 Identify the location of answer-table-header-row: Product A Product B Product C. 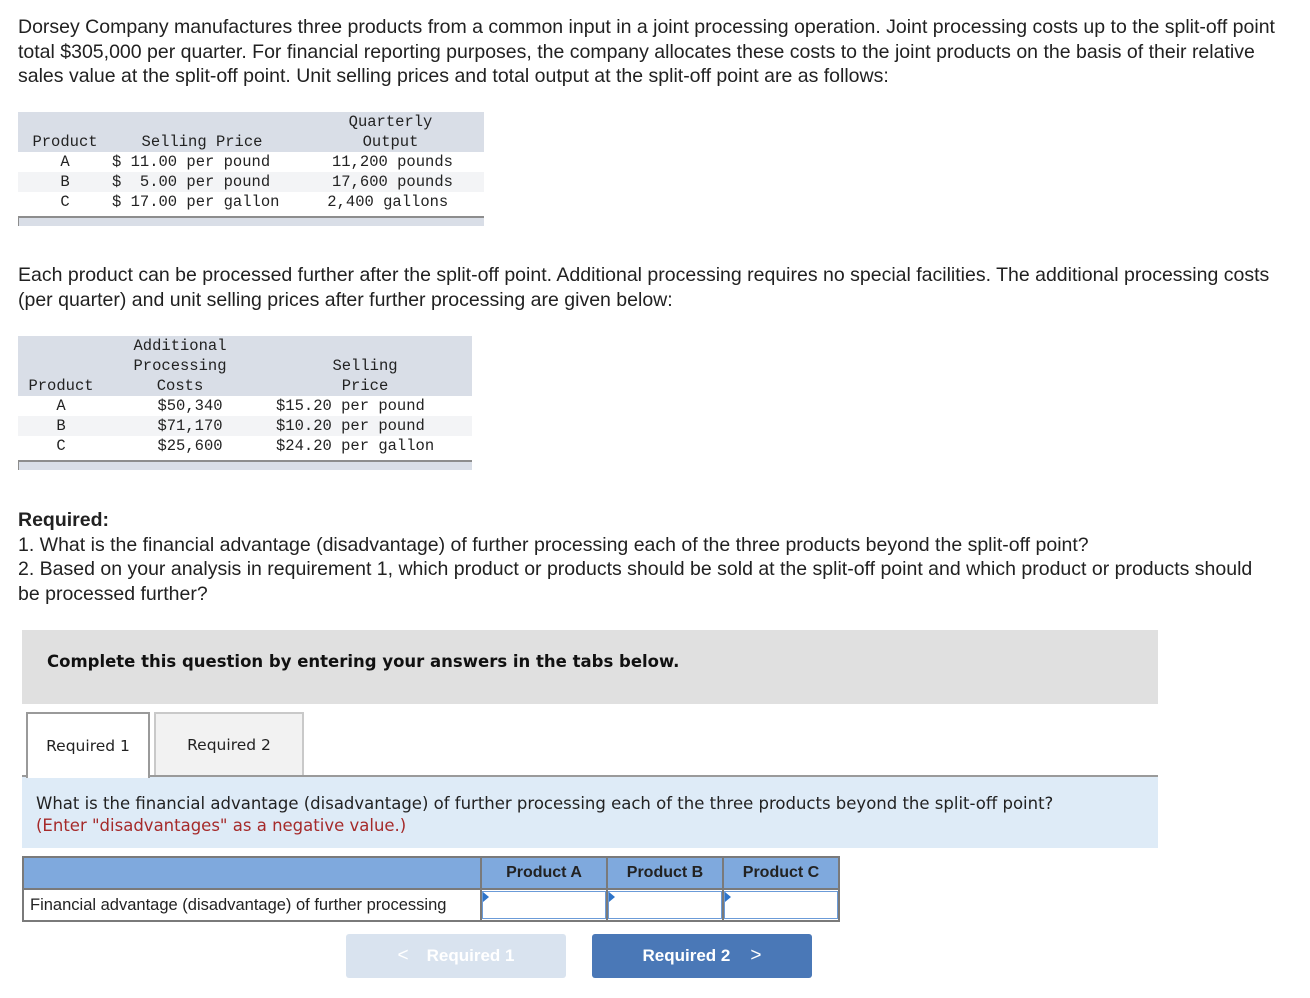
(431, 873).